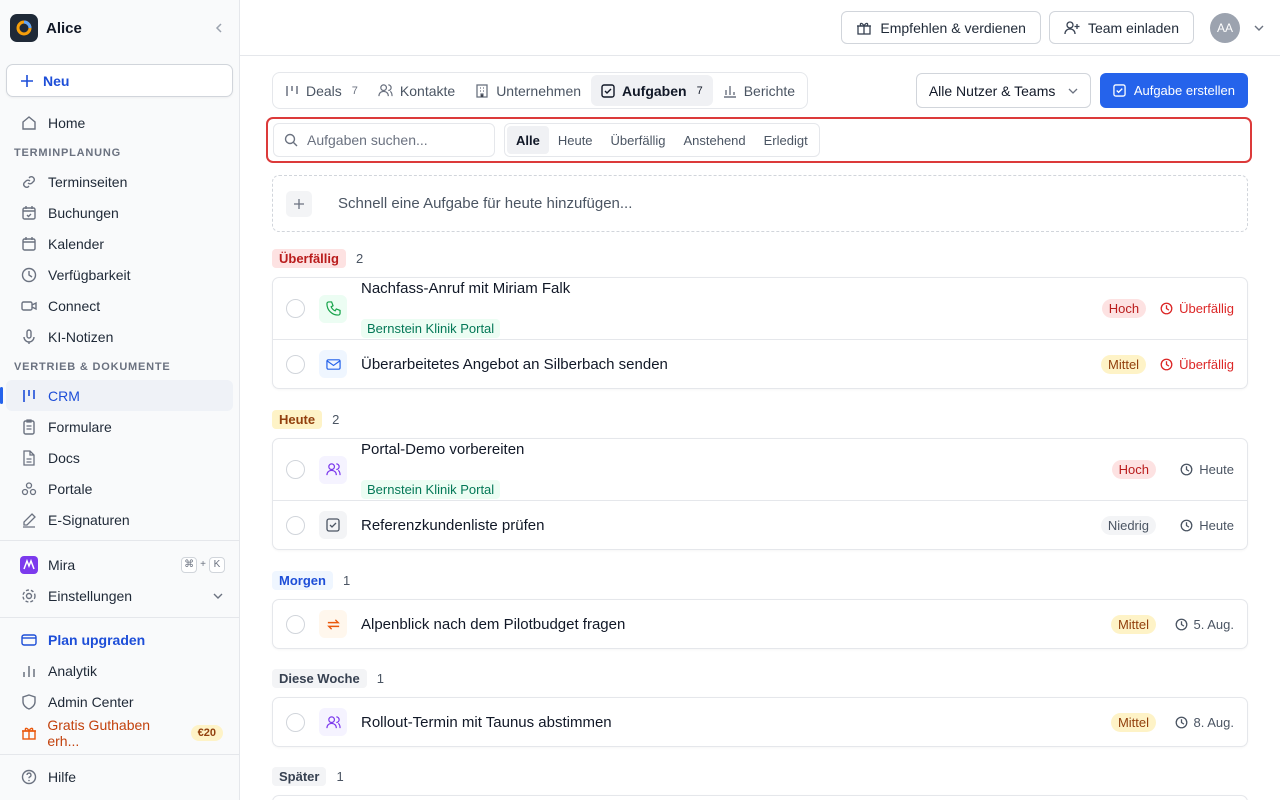 Image resolution: width=1280 pixels, height=800 pixels. Describe the element at coordinates (729, 722) in the screenshot. I see `task-title: Rollout-Termin mit Taunus abstimmen` at that location.